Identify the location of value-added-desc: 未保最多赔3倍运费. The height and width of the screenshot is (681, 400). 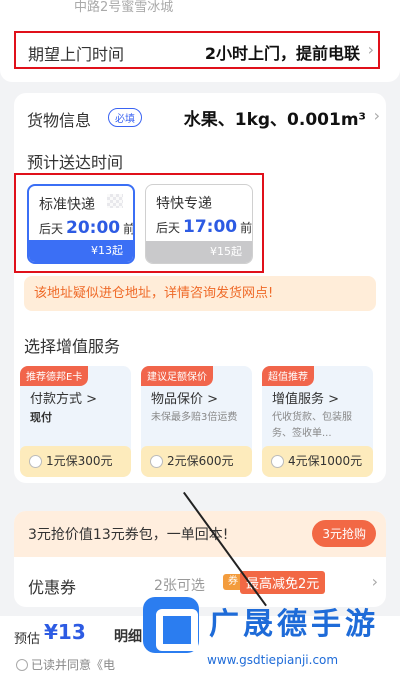
(194, 417).